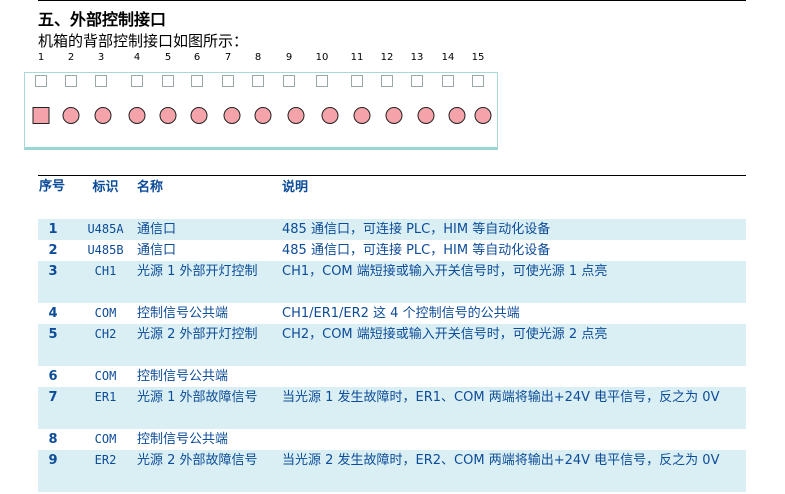 Image resolution: width=785 pixels, height=494 pixels. Describe the element at coordinates (448, 57) in the screenshot. I see `pin-number: 14` at that location.